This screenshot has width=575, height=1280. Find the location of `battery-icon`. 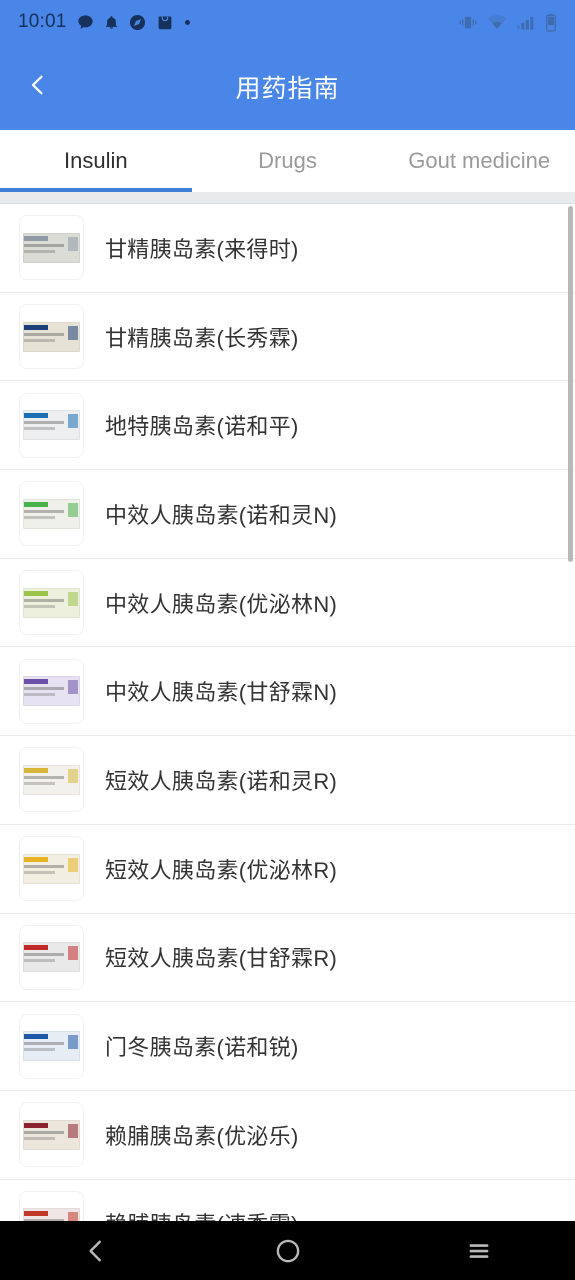

battery-icon is located at coordinates (551, 22).